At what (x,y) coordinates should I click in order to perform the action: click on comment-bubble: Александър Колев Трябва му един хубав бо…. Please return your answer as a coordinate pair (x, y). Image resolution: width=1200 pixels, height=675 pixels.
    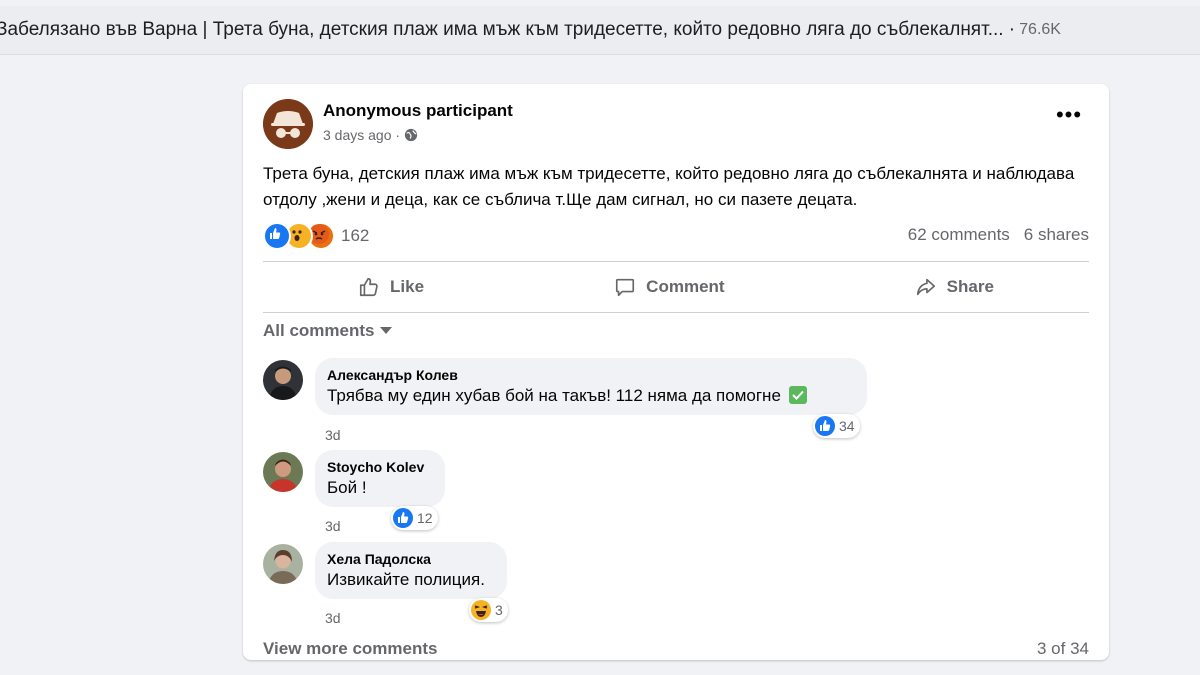
    Looking at the image, I should click on (591, 386).